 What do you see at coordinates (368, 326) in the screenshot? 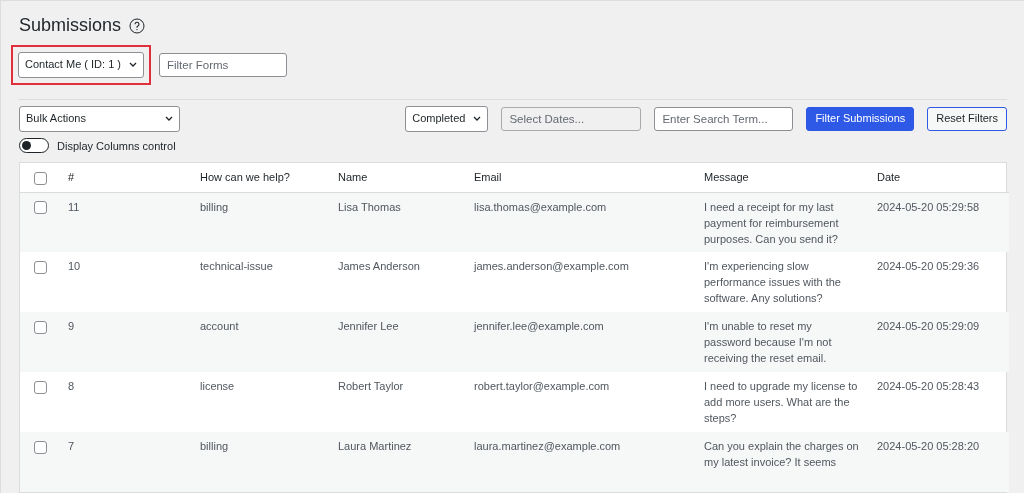
I see `table-cell: Jennifer Lee` at bounding box center [368, 326].